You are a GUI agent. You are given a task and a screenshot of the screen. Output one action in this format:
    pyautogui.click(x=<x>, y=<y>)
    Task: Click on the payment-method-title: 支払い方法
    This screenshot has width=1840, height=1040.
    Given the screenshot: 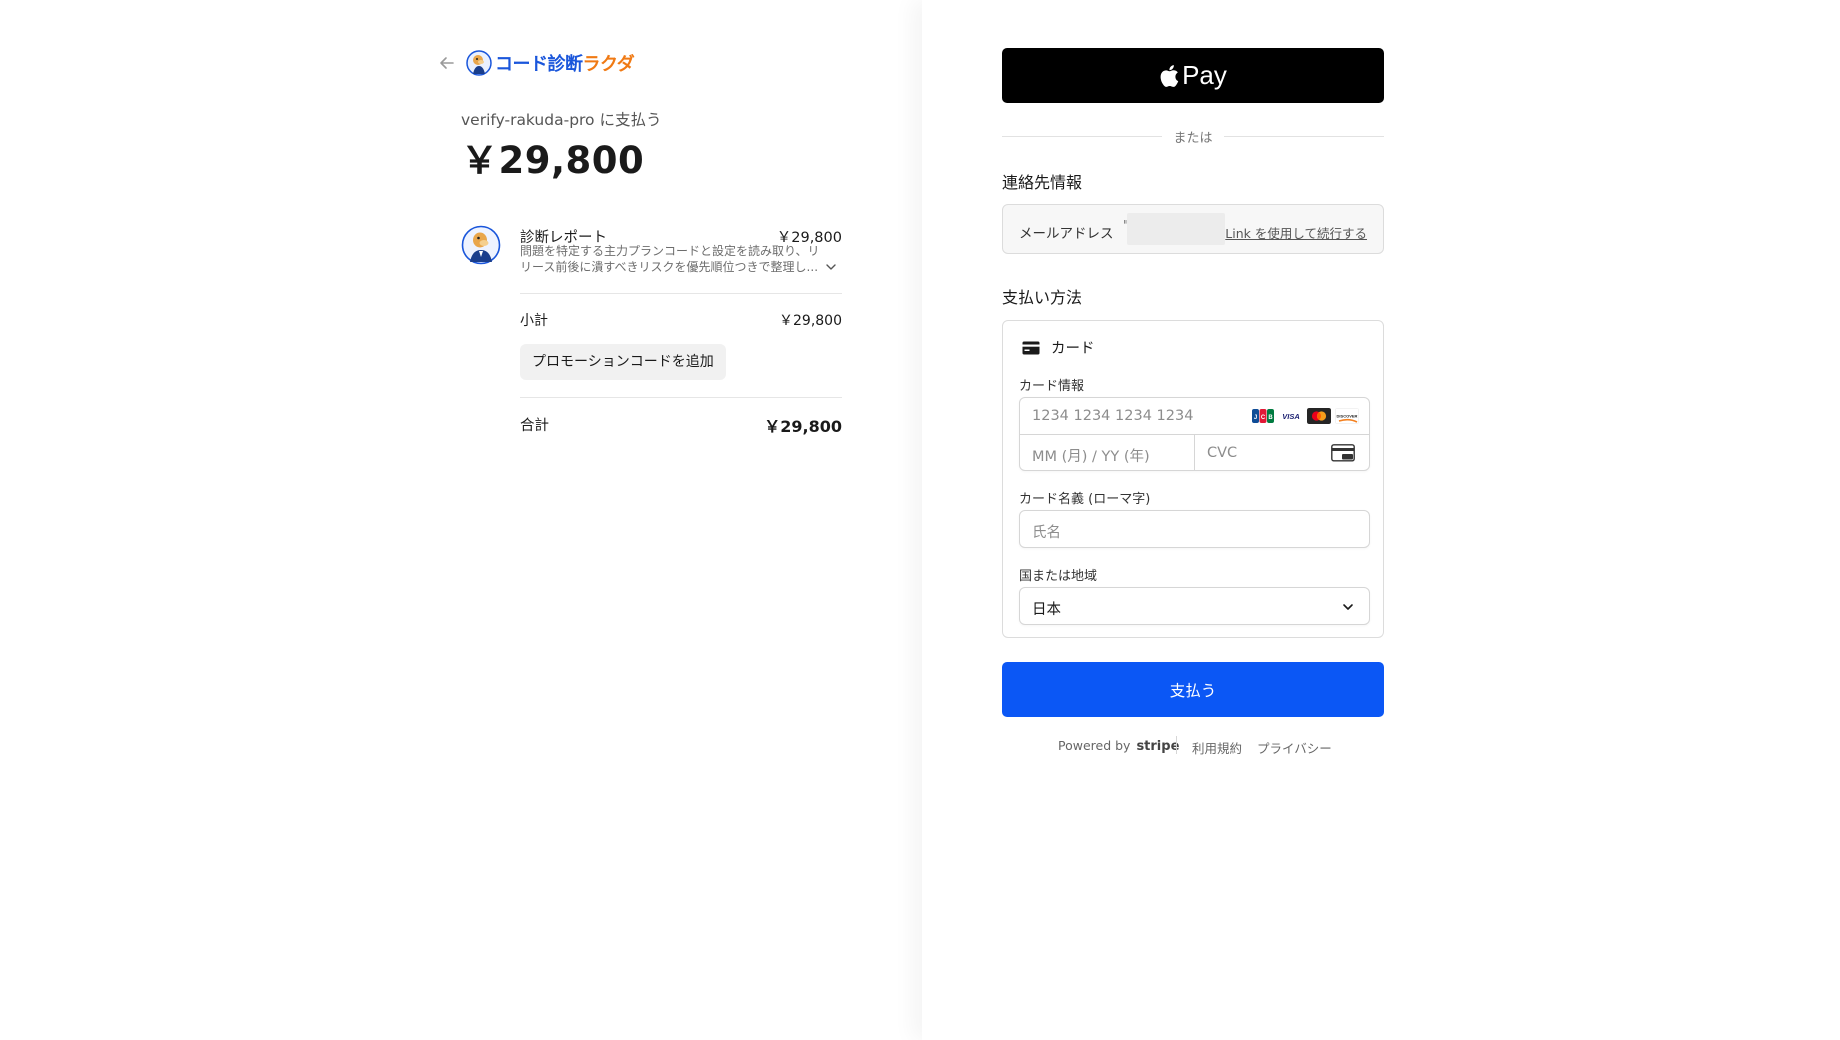 What is the action you would take?
    pyautogui.click(x=1042, y=297)
    